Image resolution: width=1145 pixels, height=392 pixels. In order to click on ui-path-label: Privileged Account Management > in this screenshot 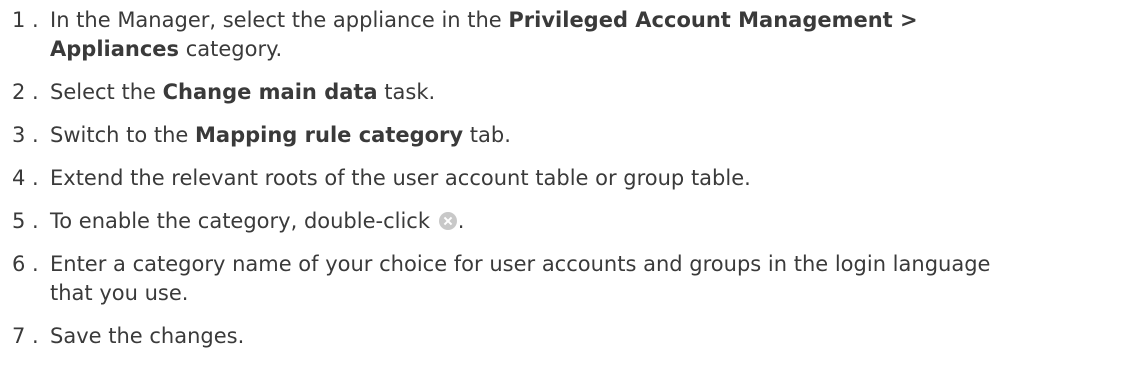, I will do `click(713, 20)`.